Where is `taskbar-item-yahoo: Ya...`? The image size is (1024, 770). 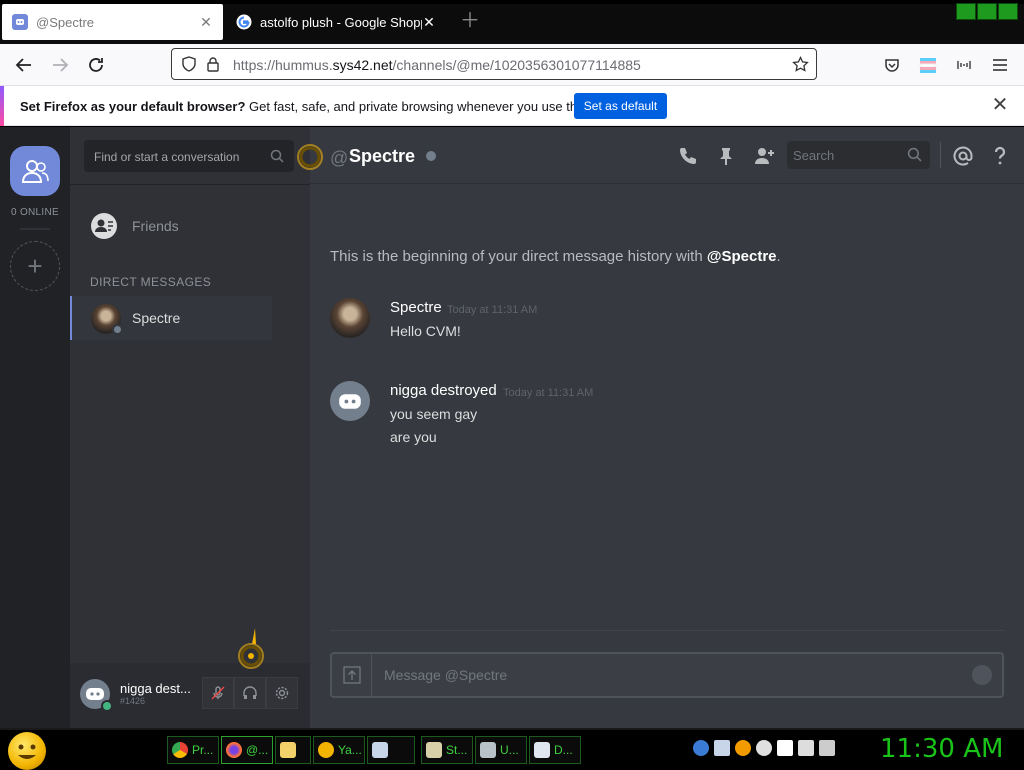 taskbar-item-yahoo: Ya... is located at coordinates (339, 750).